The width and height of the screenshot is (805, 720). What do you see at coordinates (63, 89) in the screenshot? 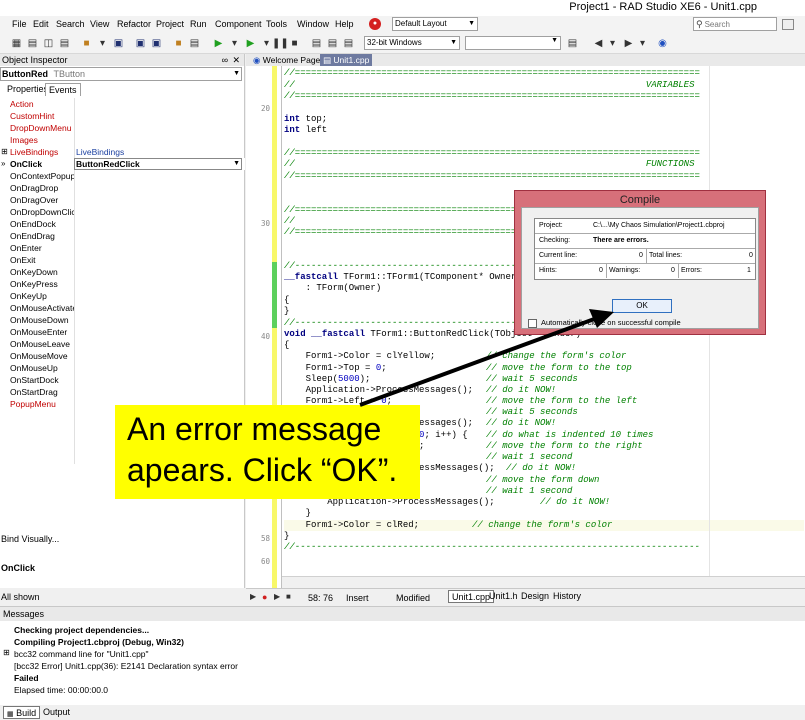
I see `tab-events: Events` at bounding box center [63, 89].